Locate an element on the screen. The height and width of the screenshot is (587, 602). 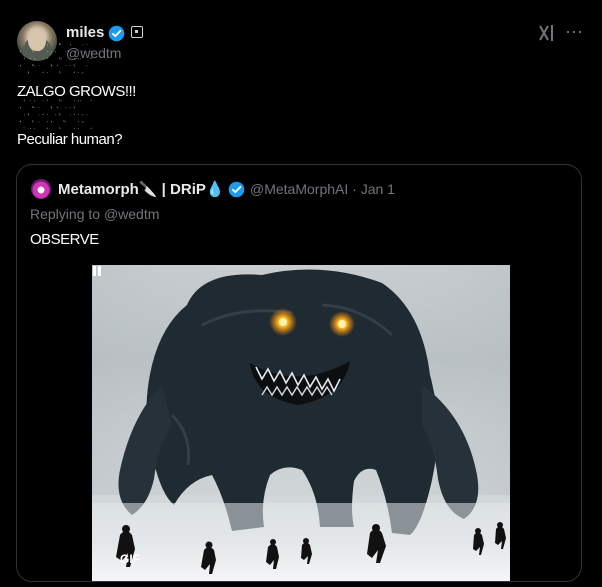
quoted-text: OBSERVE is located at coordinates (64, 239).